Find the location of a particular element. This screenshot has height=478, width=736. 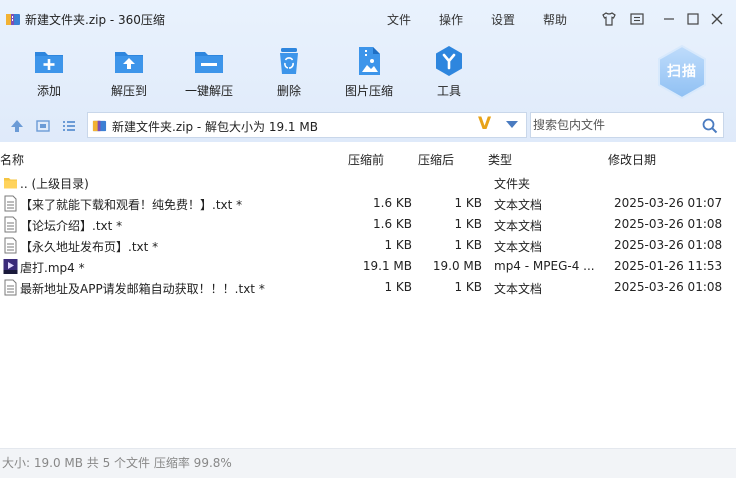

tools-icon is located at coordinates (449, 61).